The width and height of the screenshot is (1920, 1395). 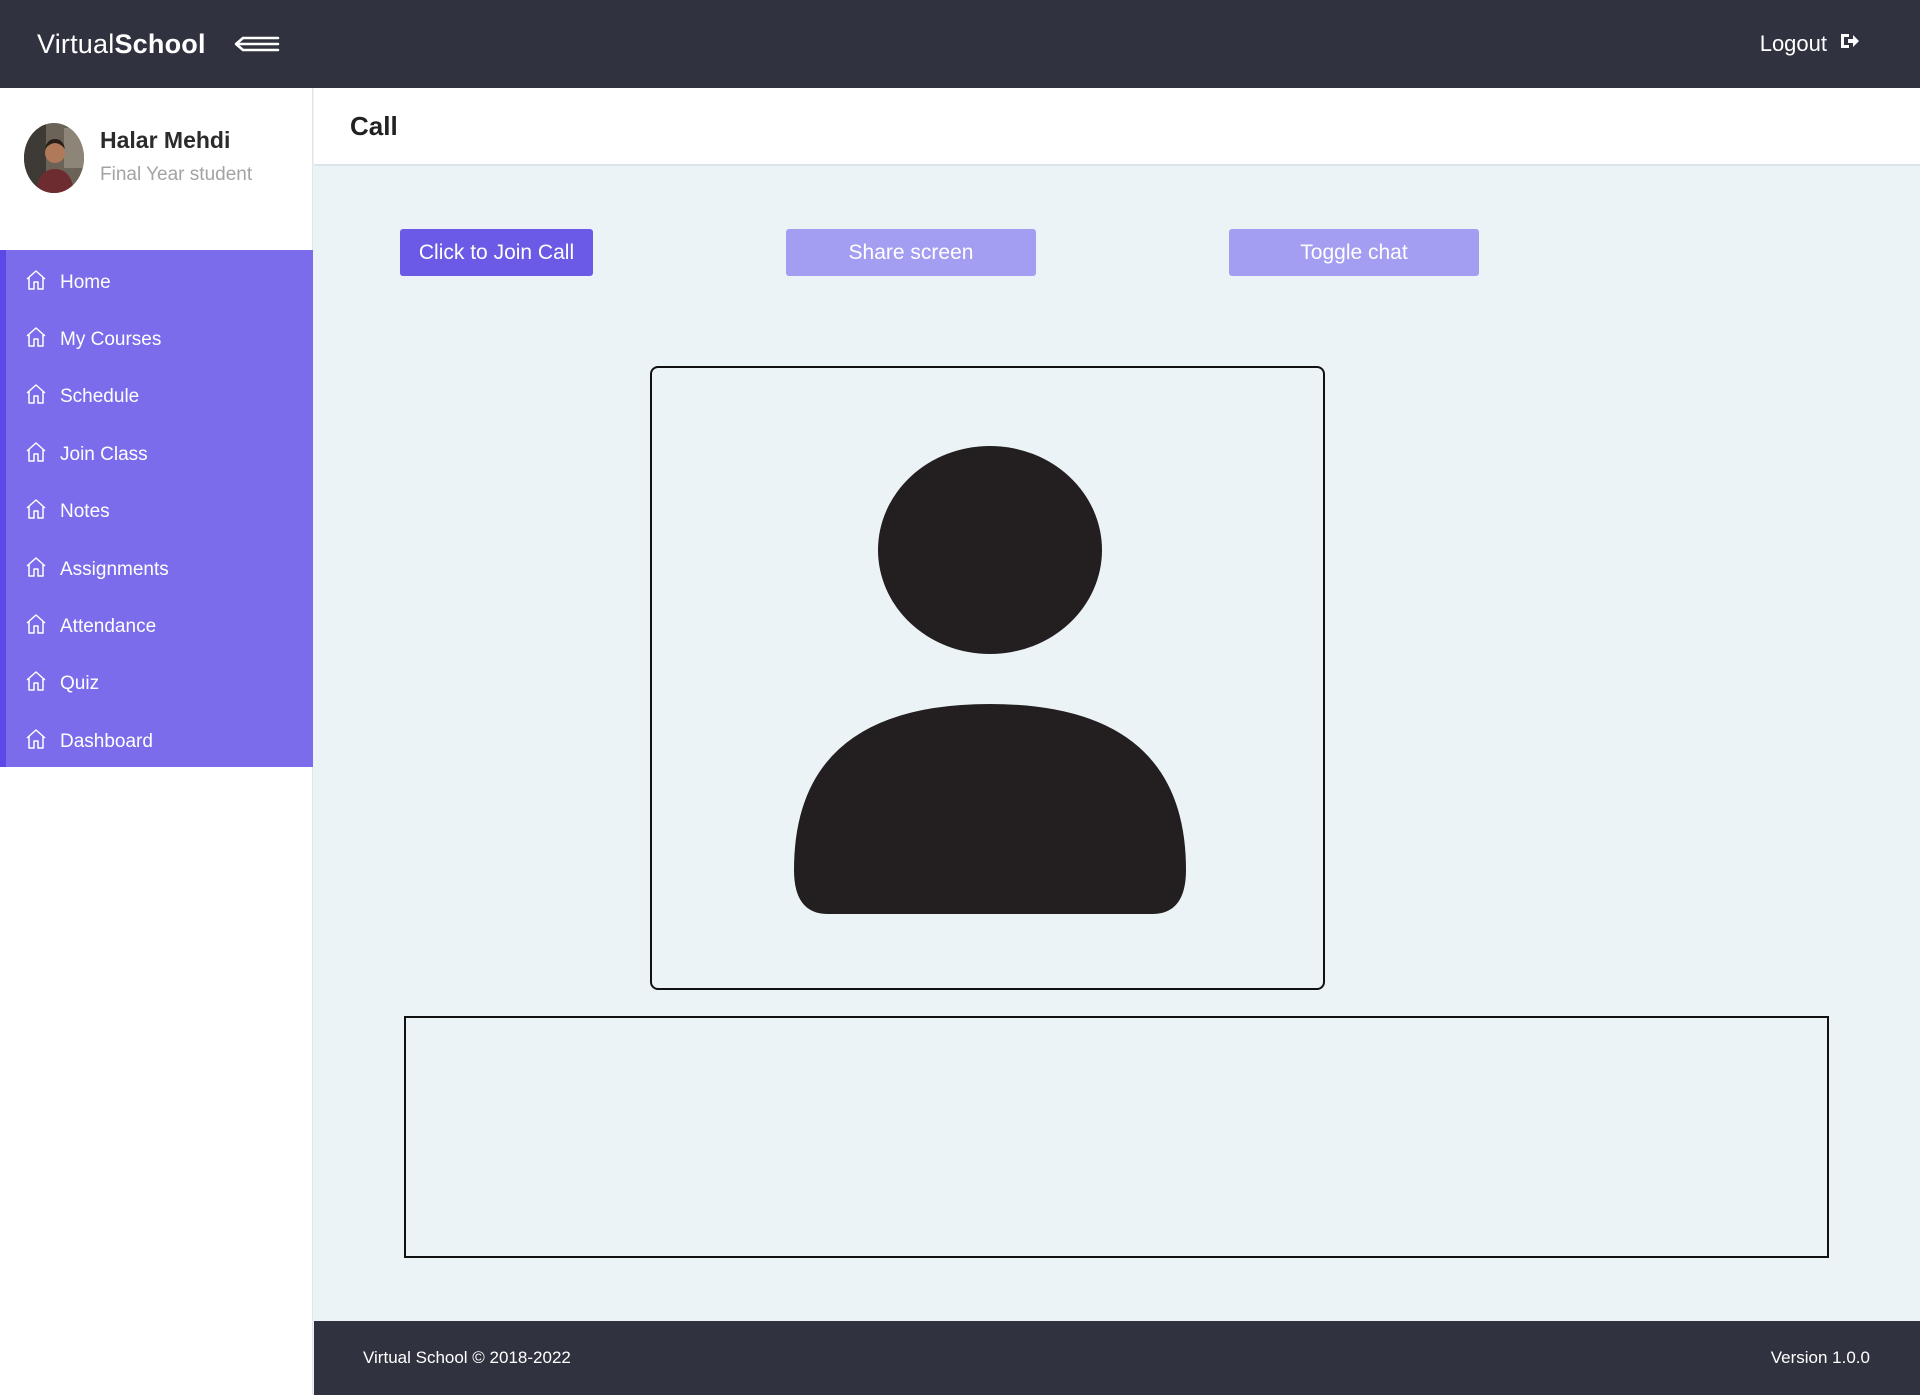 What do you see at coordinates (1793, 43) in the screenshot?
I see `logout-label: Logout` at bounding box center [1793, 43].